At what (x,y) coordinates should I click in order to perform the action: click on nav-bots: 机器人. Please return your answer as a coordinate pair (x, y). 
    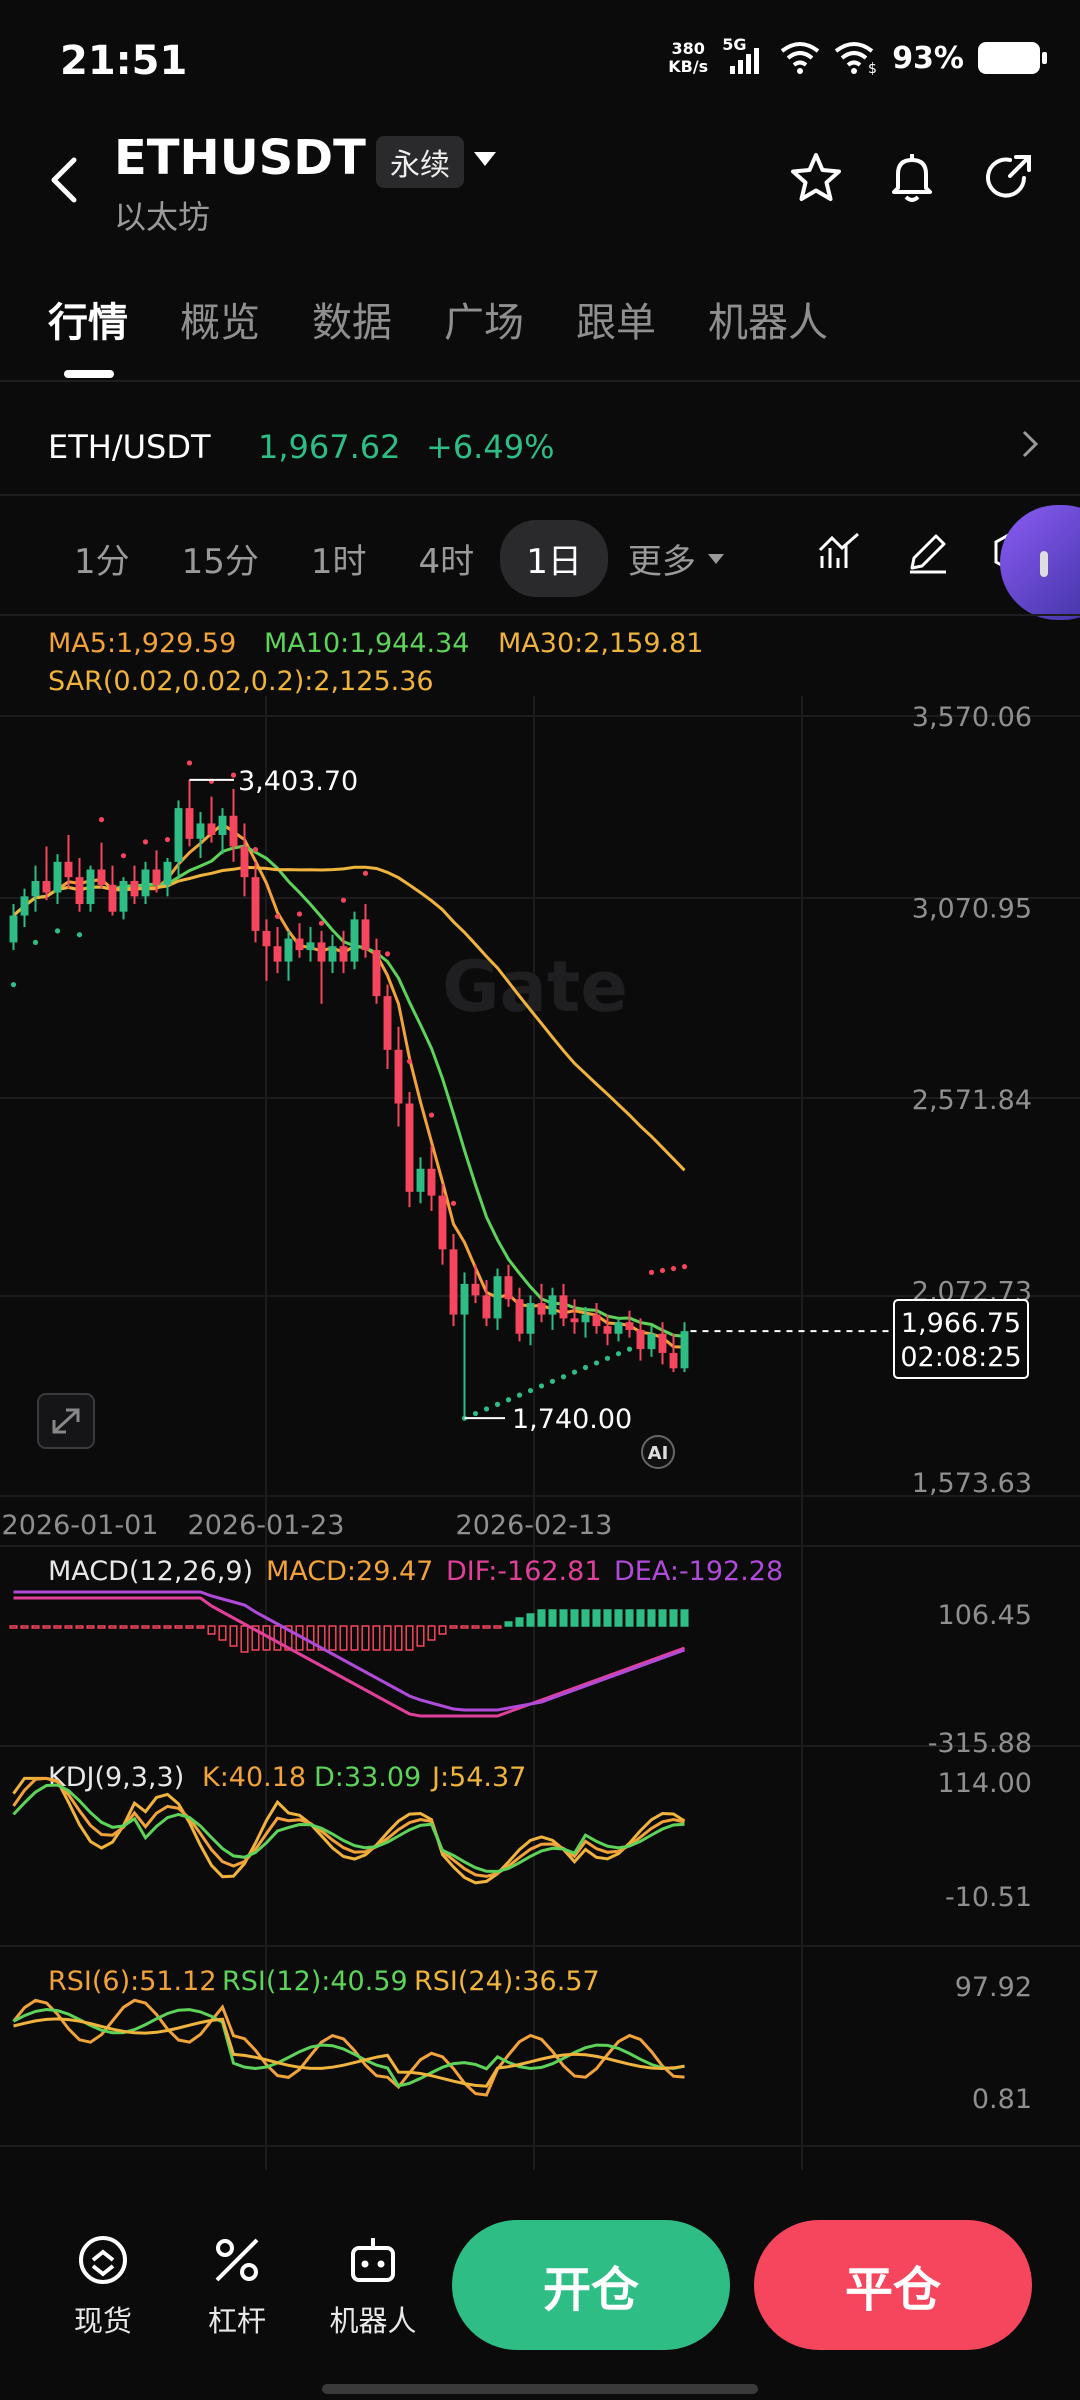
    Looking at the image, I should click on (373, 2286).